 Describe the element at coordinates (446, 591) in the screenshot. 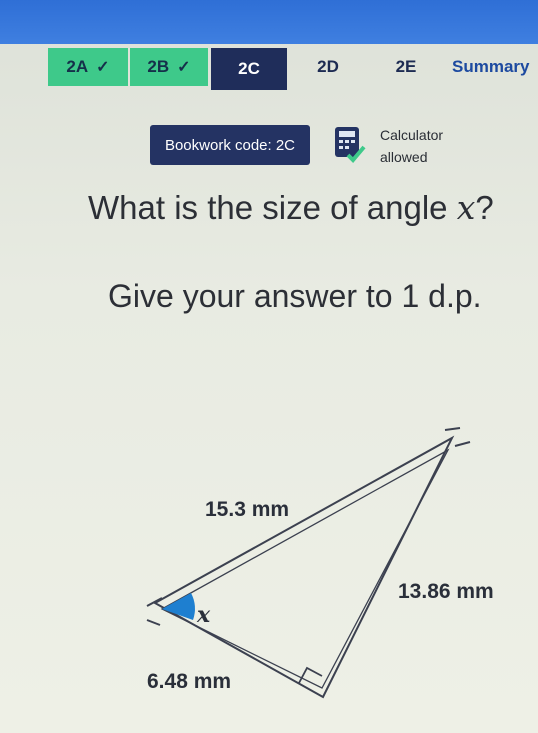

I see `label-right-side: 13.86 mm` at that location.